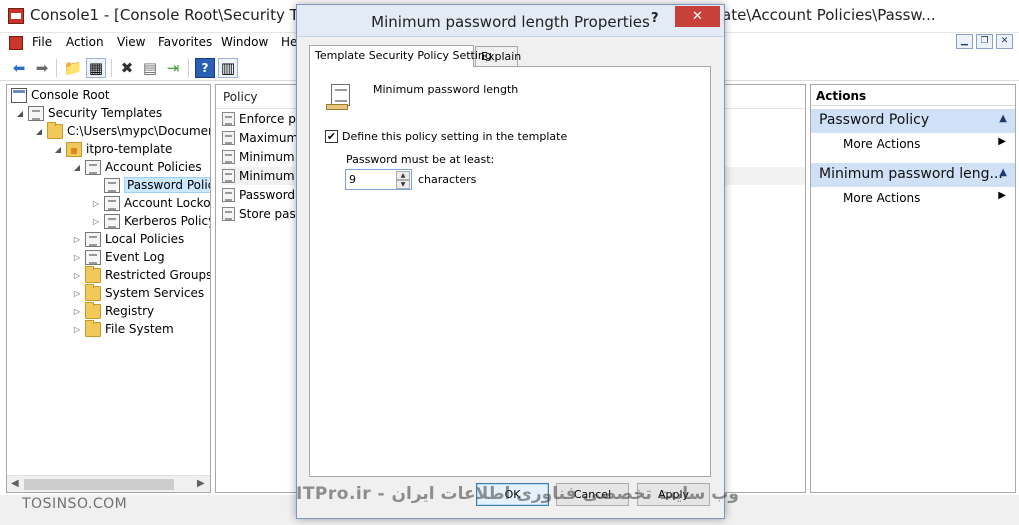 The height and width of the screenshot is (525, 1019). Describe the element at coordinates (240, 97) in the screenshot. I see `column-header-policy: Policy` at that location.